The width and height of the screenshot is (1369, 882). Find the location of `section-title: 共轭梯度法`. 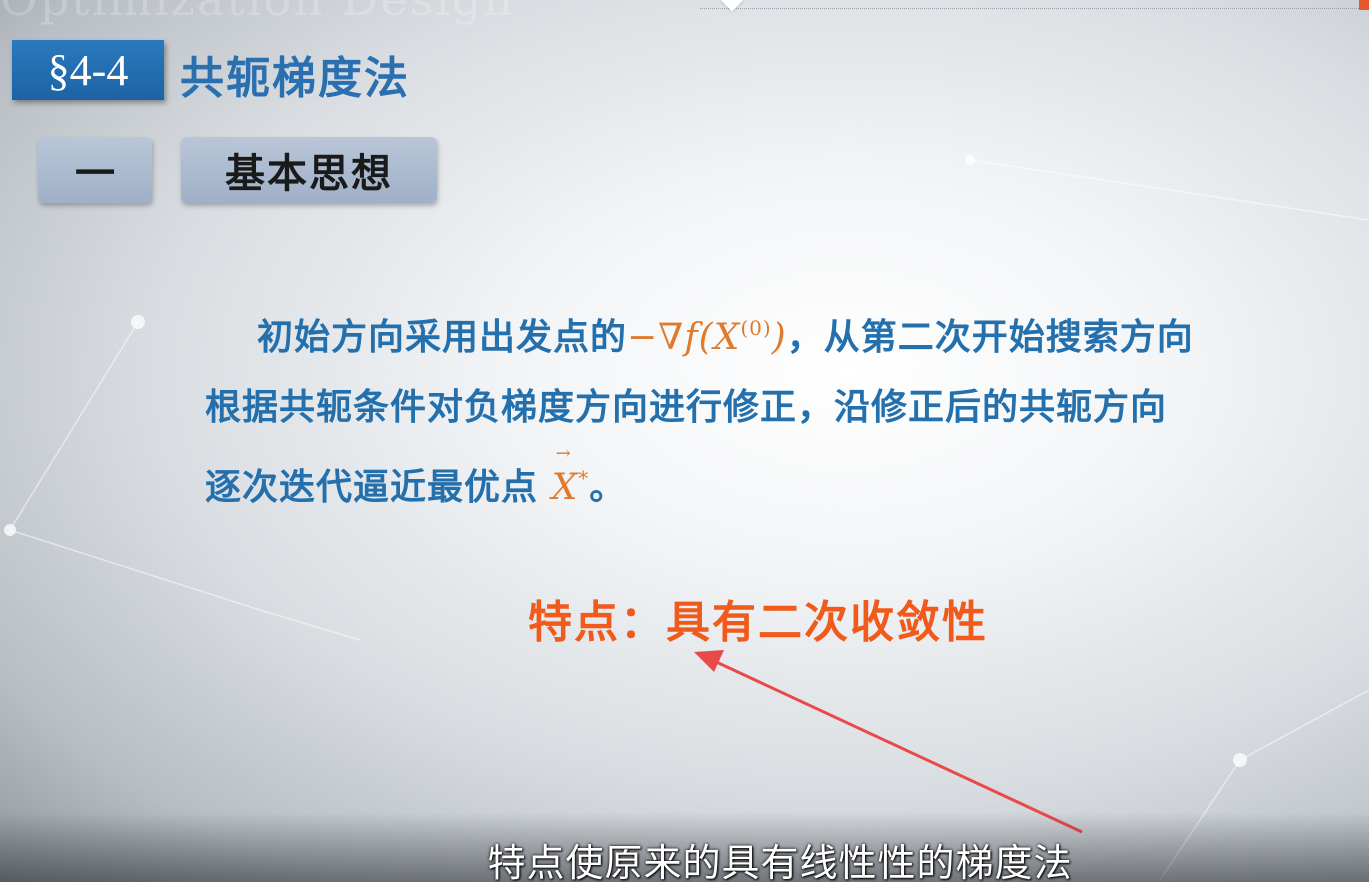

section-title: 共轭梯度法 is located at coordinates (295, 78).